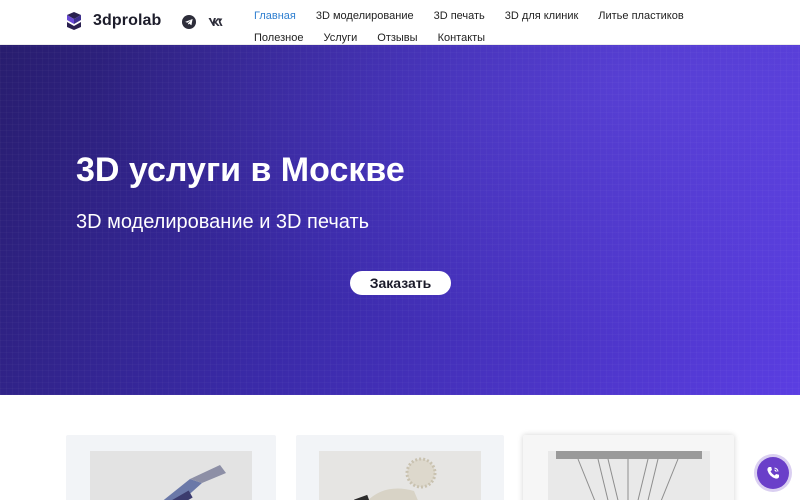  Describe the element at coordinates (397, 38) in the screenshot. I see `nav-item-reviews: Отзывы` at that location.